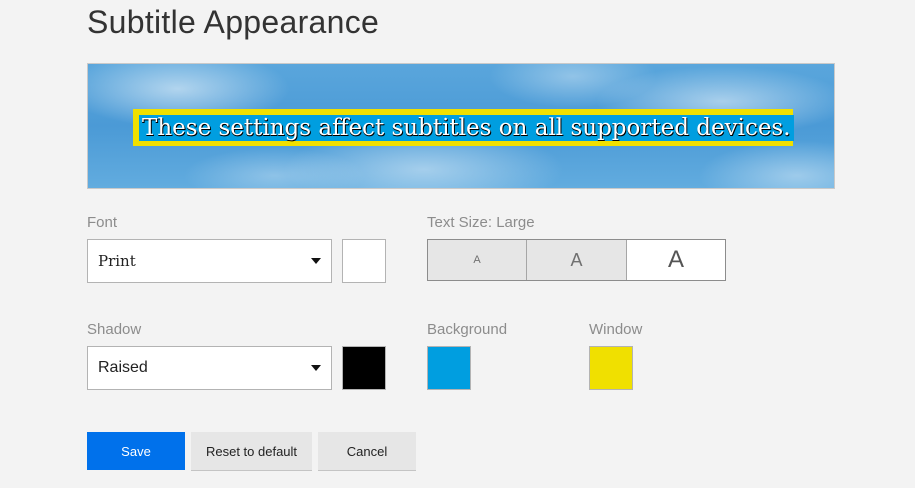  I want to click on reset-to-default-button: Reset to default, so click(251, 451).